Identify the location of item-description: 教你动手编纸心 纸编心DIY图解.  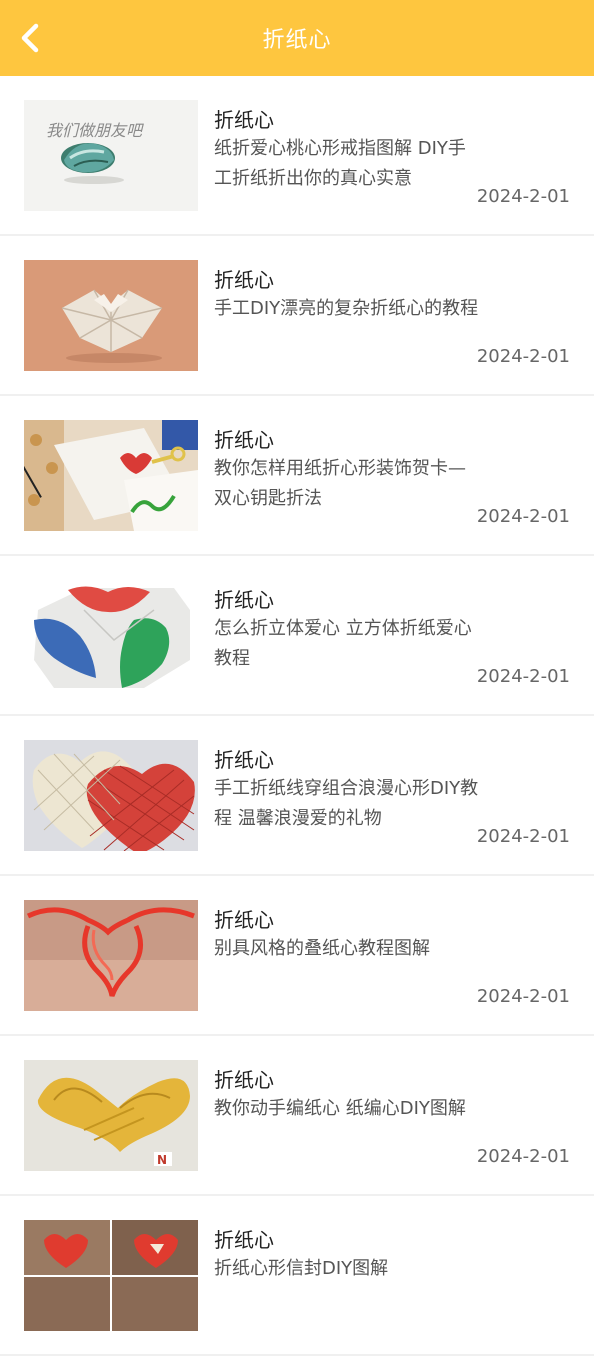
(340, 1108).